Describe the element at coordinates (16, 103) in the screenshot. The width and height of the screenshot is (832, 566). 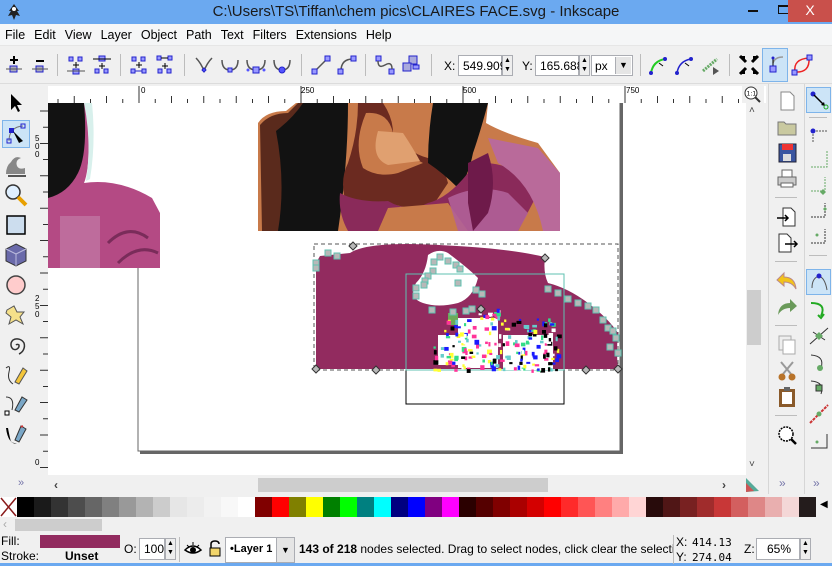
I see `selector-tool-icon` at that location.